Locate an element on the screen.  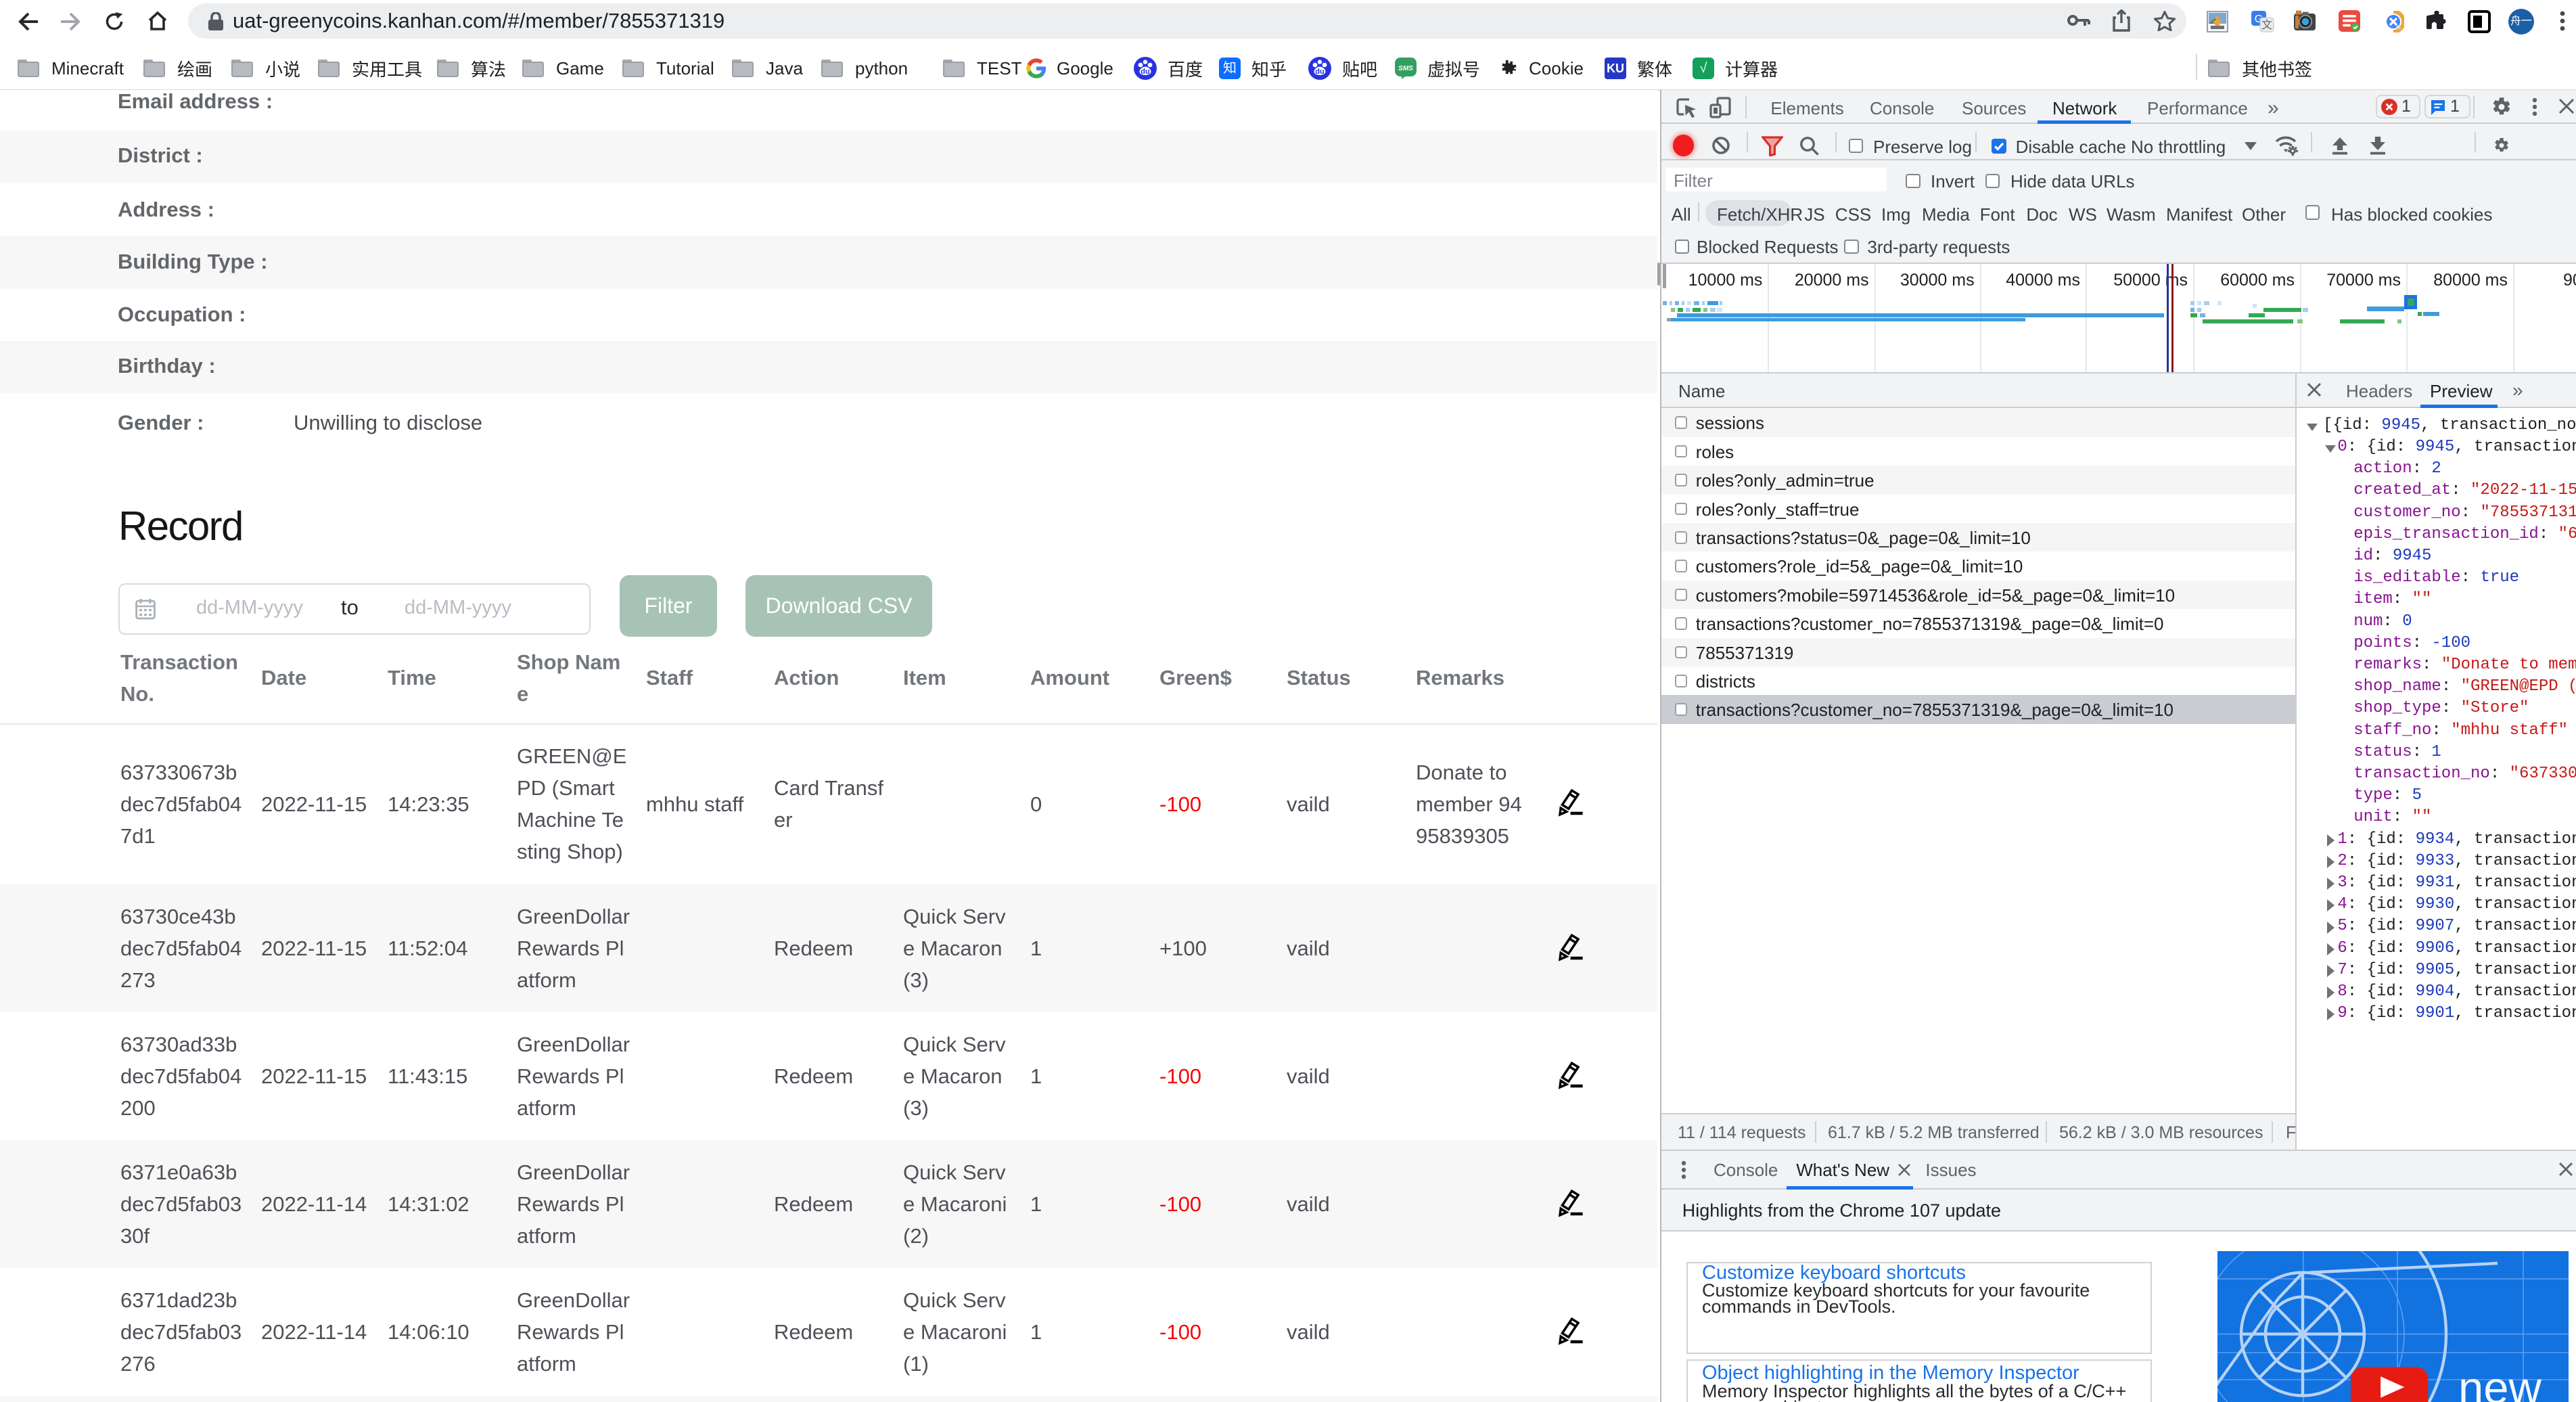
svg-text: SMS is located at coordinates (1405, 68).